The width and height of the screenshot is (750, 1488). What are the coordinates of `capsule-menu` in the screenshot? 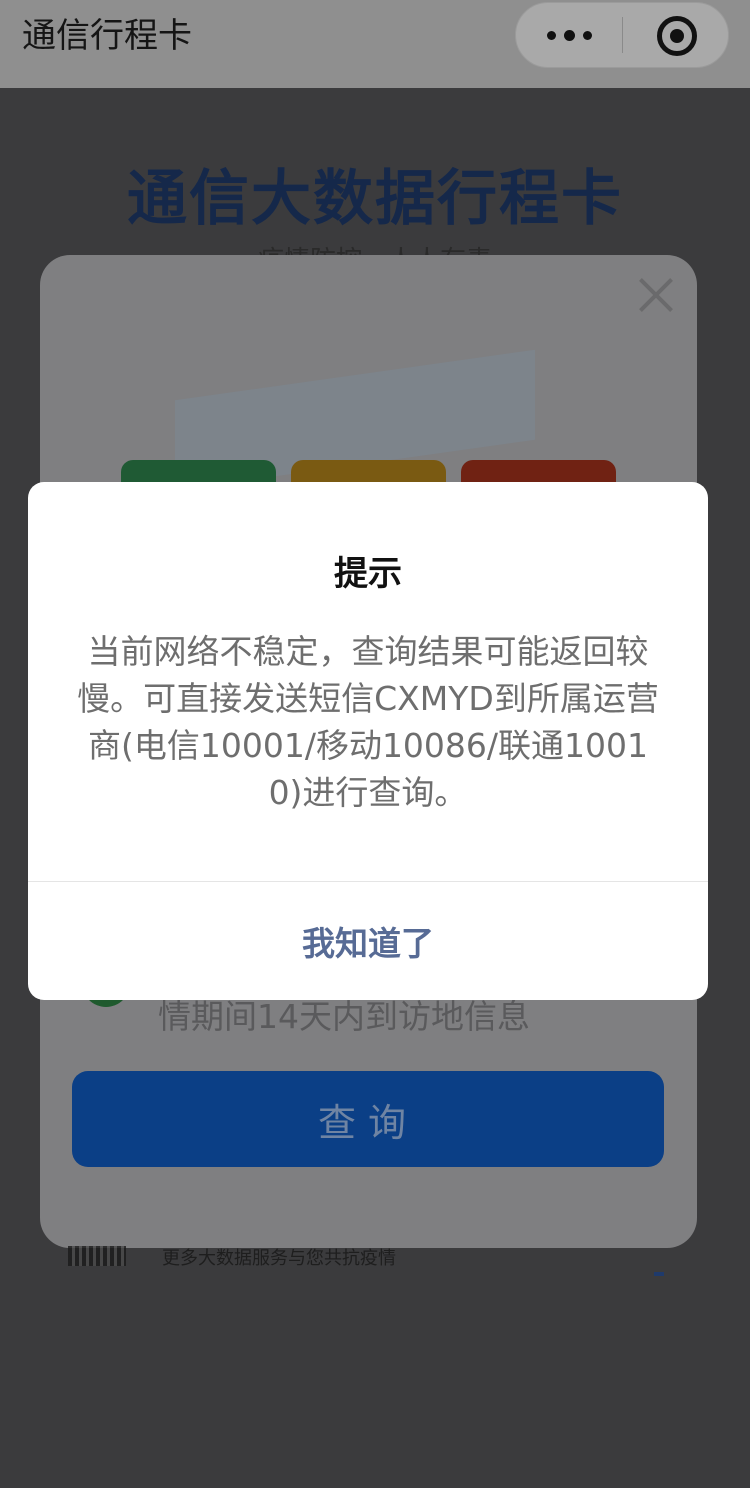 It's located at (622, 35).